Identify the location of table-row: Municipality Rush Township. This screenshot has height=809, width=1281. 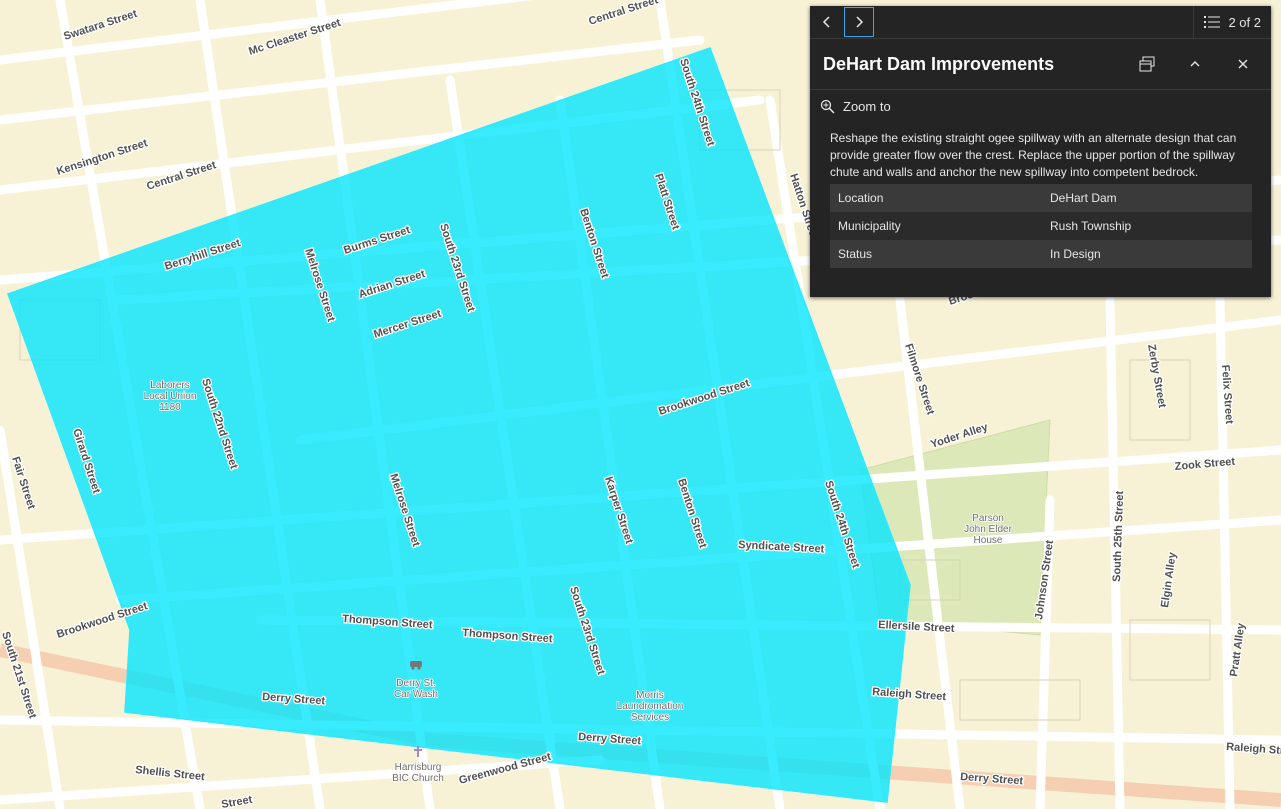
(1041, 226).